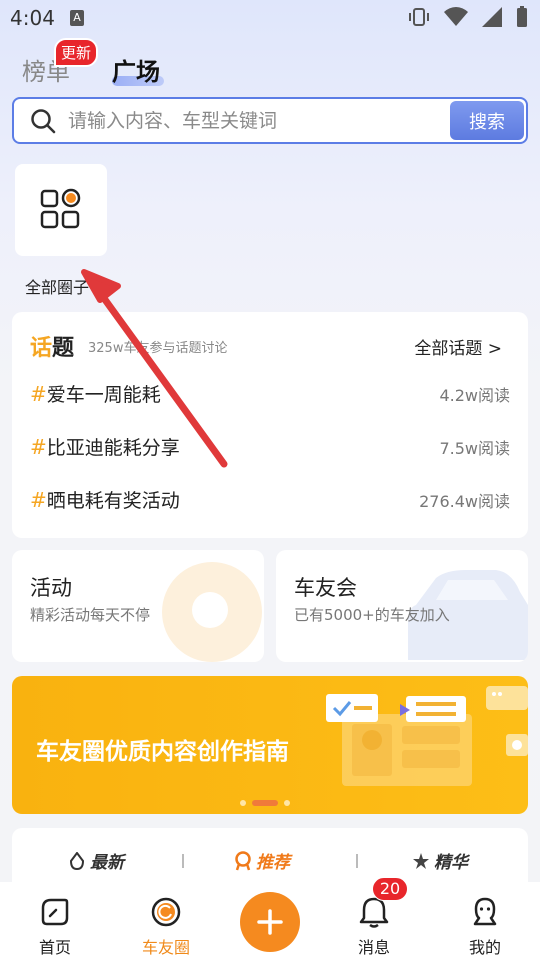 This screenshot has width=540, height=960. What do you see at coordinates (270, 448) in the screenshot?
I see `topic-row: #比亚迪能耗分享 7.5w阅读` at bounding box center [270, 448].